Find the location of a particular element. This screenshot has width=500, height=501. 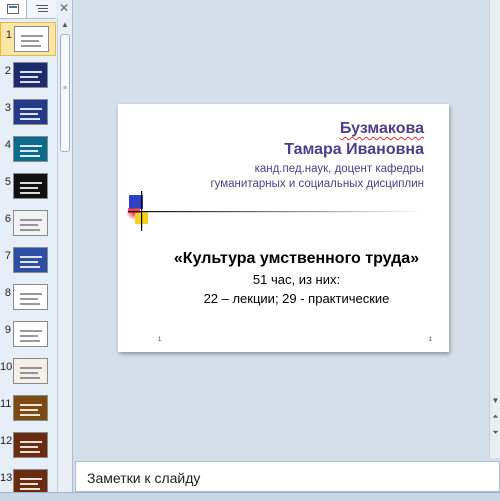

slide-thumbnail: 10 is located at coordinates (28, 372).